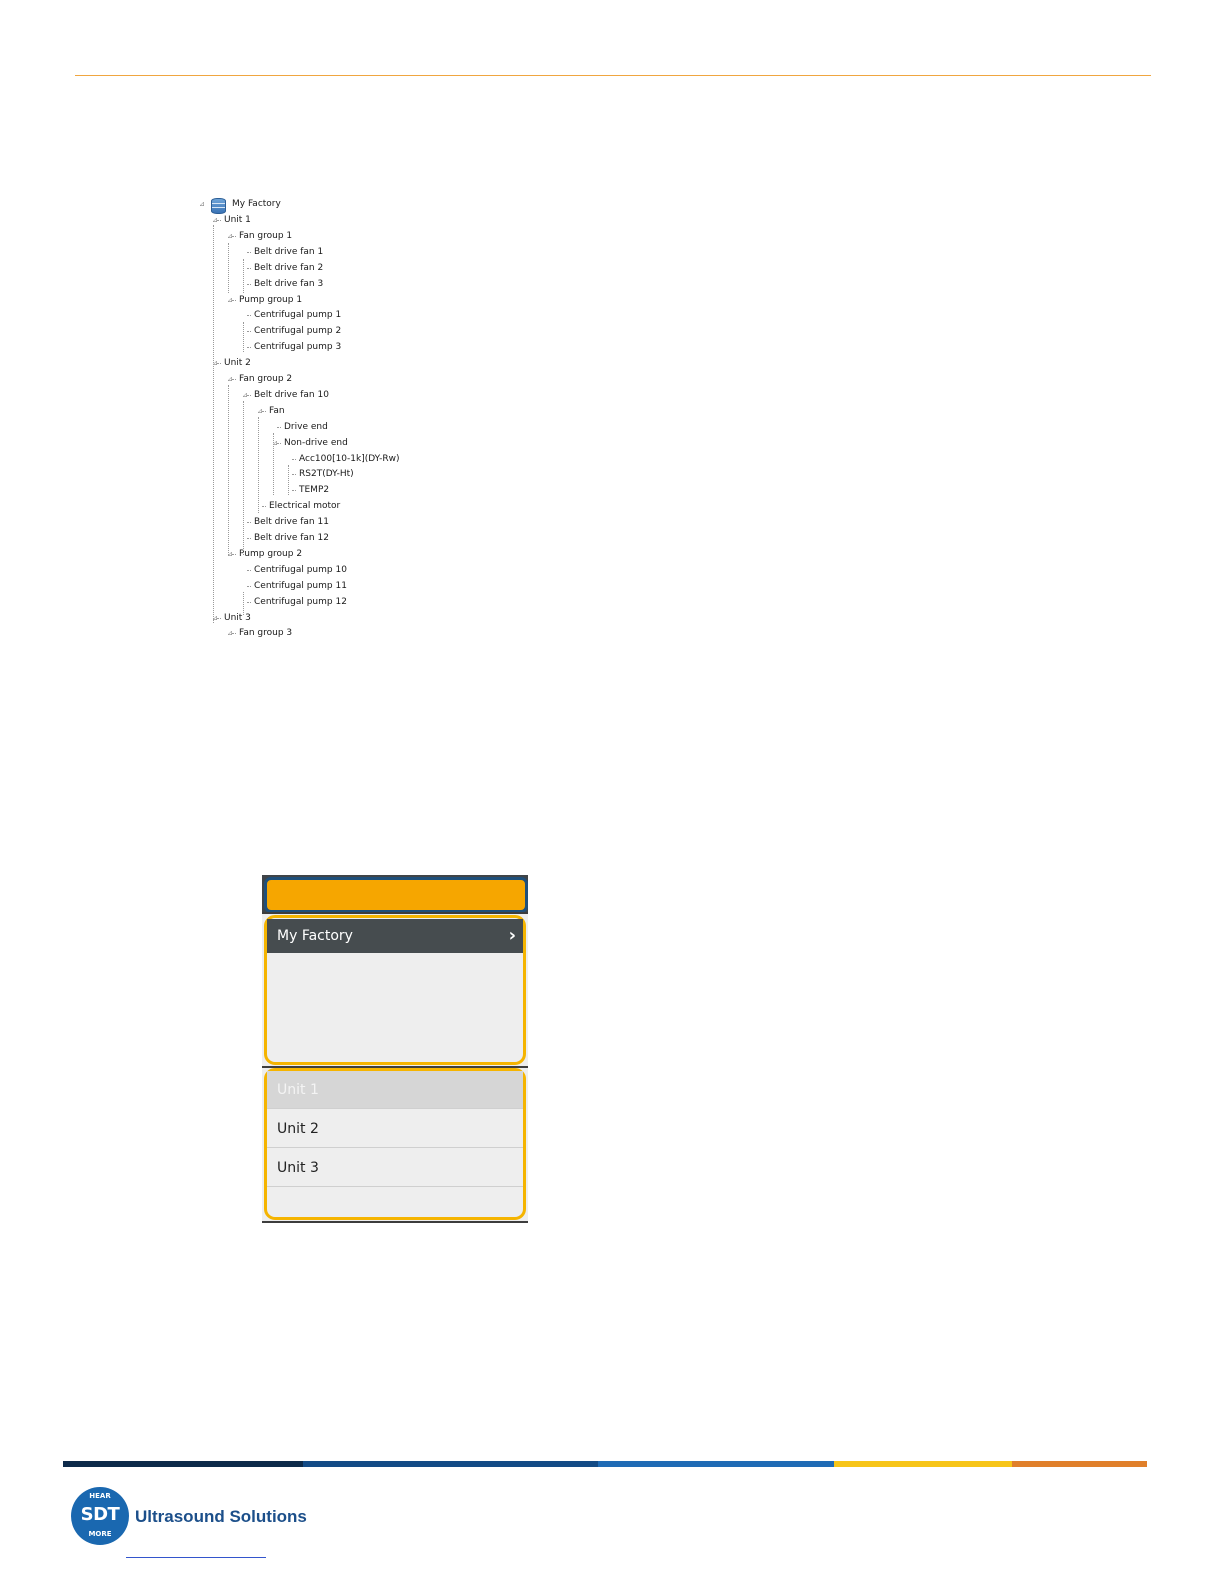 The width and height of the screenshot is (1225, 1585). I want to click on brand-name: Ultrasound Solutions, so click(221, 1516).